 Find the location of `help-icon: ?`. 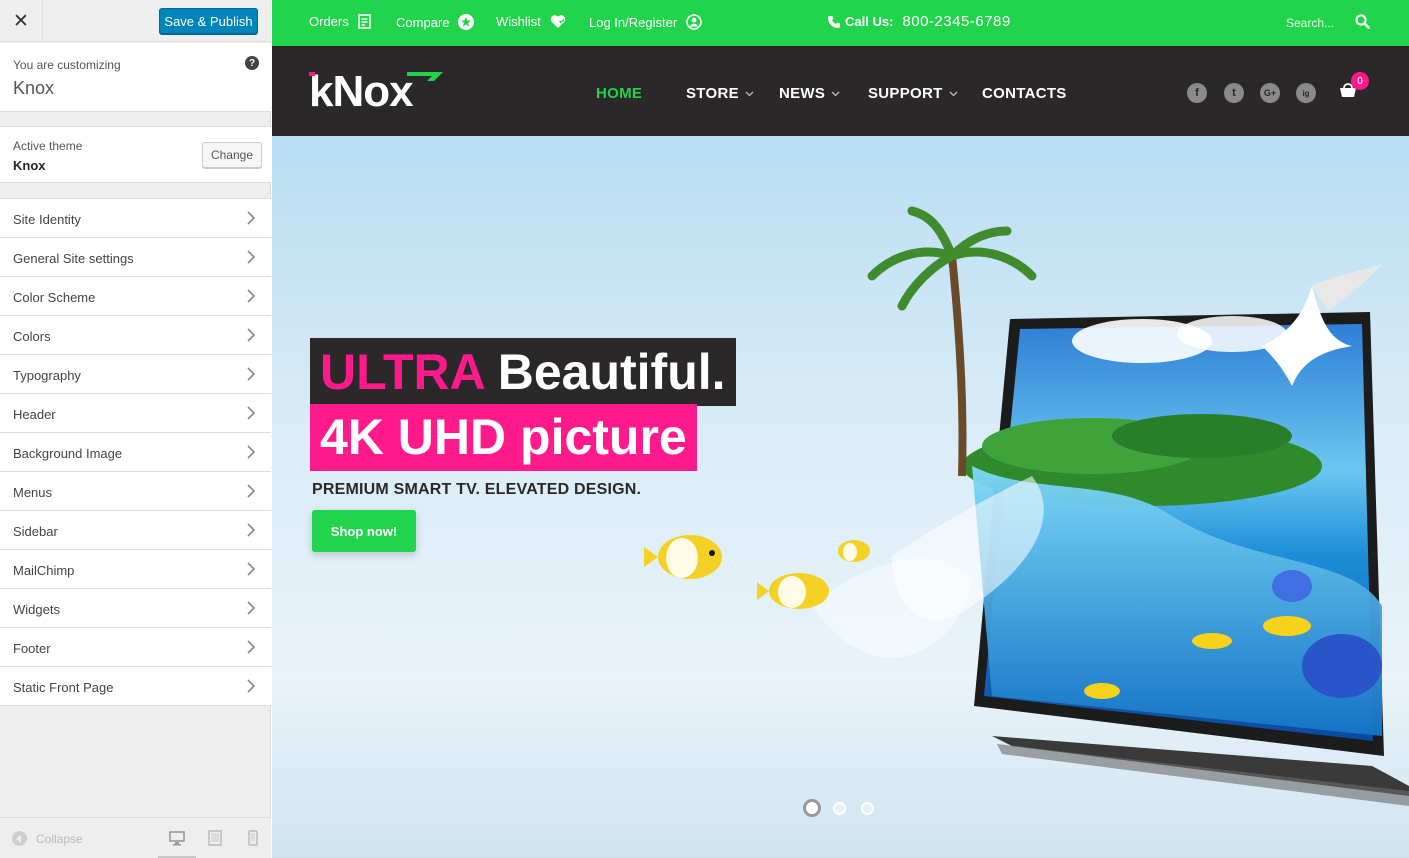

help-icon: ? is located at coordinates (252, 63).